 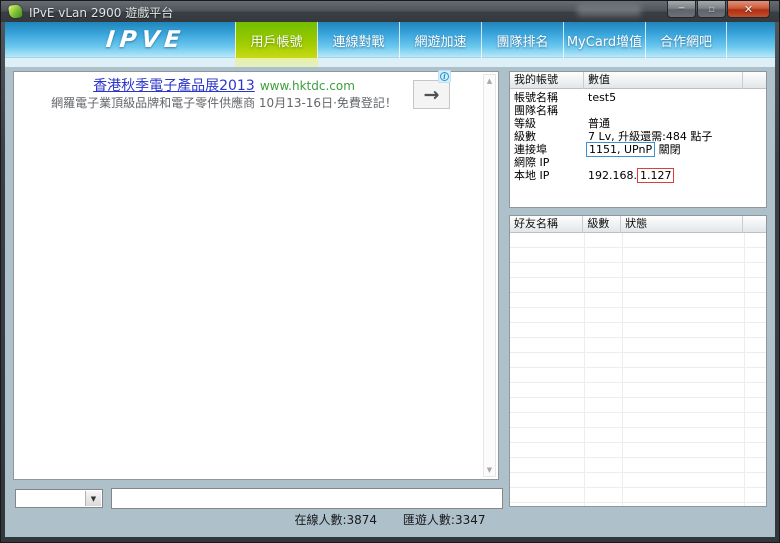 What do you see at coordinates (686, 40) in the screenshot?
I see `tab-partner-cafe: 合作網吧` at bounding box center [686, 40].